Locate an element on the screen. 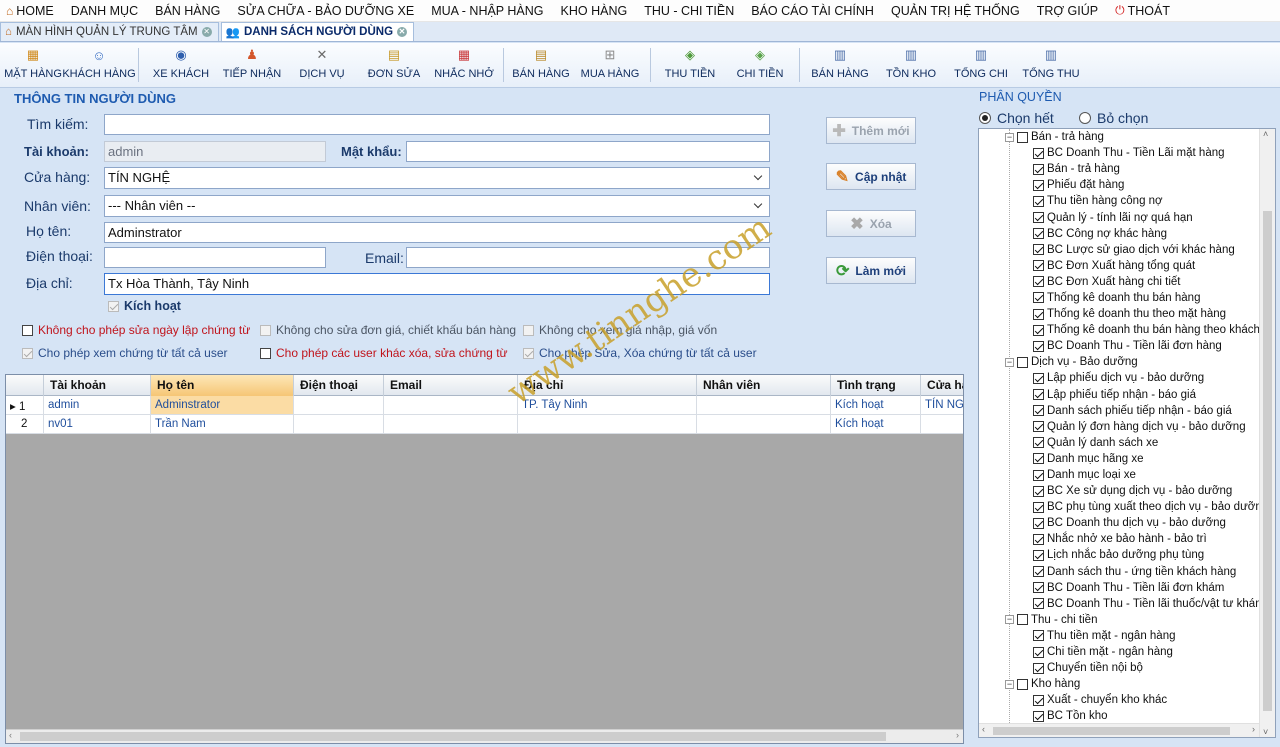  tree-item: BC Xe sử dụng dịch vụ - bảo dưỡng is located at coordinates (1119, 491).